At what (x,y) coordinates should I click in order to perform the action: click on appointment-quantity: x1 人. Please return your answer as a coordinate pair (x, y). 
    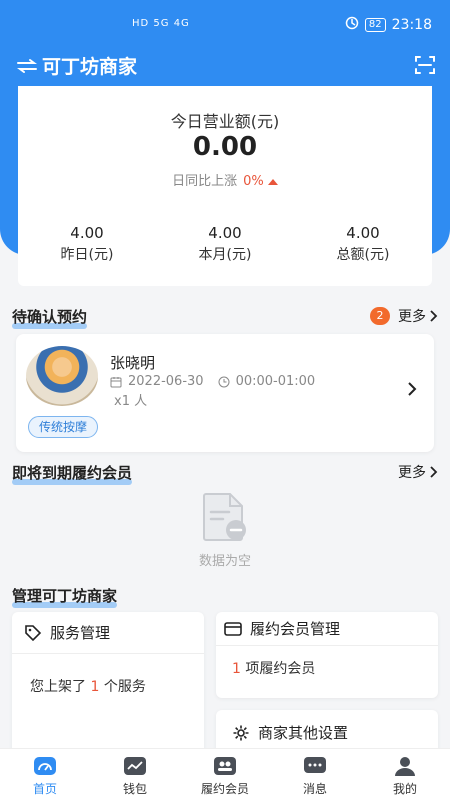
    Looking at the image, I should click on (131, 401).